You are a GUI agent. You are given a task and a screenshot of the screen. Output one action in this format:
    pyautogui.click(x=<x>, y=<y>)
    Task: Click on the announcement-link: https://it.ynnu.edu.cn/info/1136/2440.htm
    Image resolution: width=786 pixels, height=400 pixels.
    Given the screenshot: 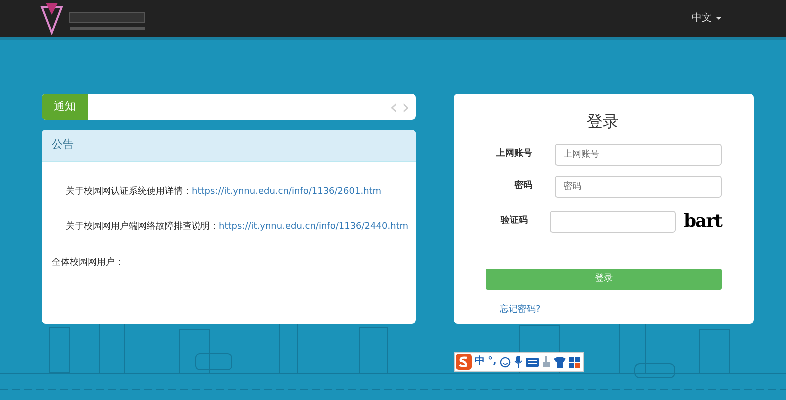 What is the action you would take?
    pyautogui.click(x=314, y=227)
    